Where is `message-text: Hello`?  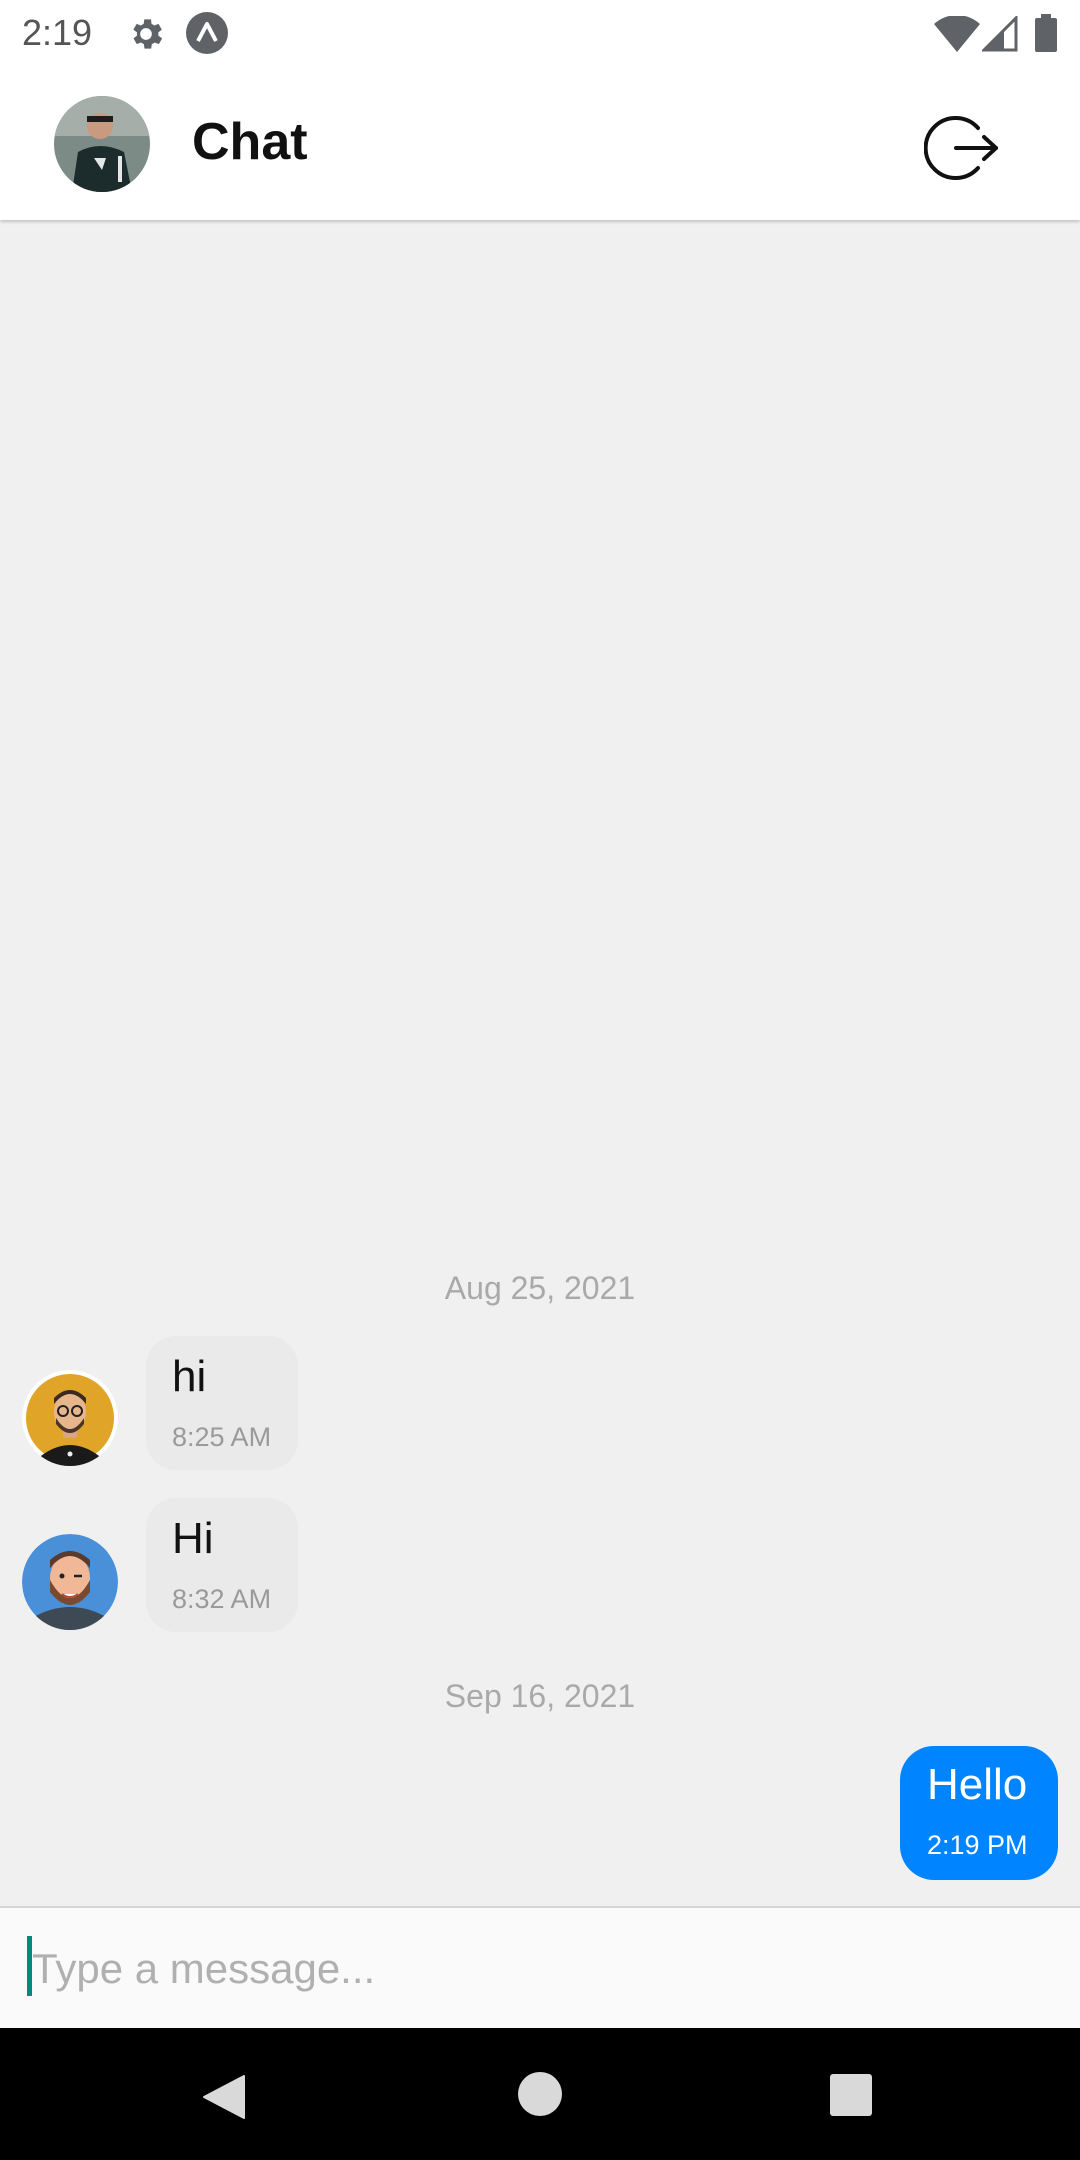 message-text: Hello is located at coordinates (977, 1784).